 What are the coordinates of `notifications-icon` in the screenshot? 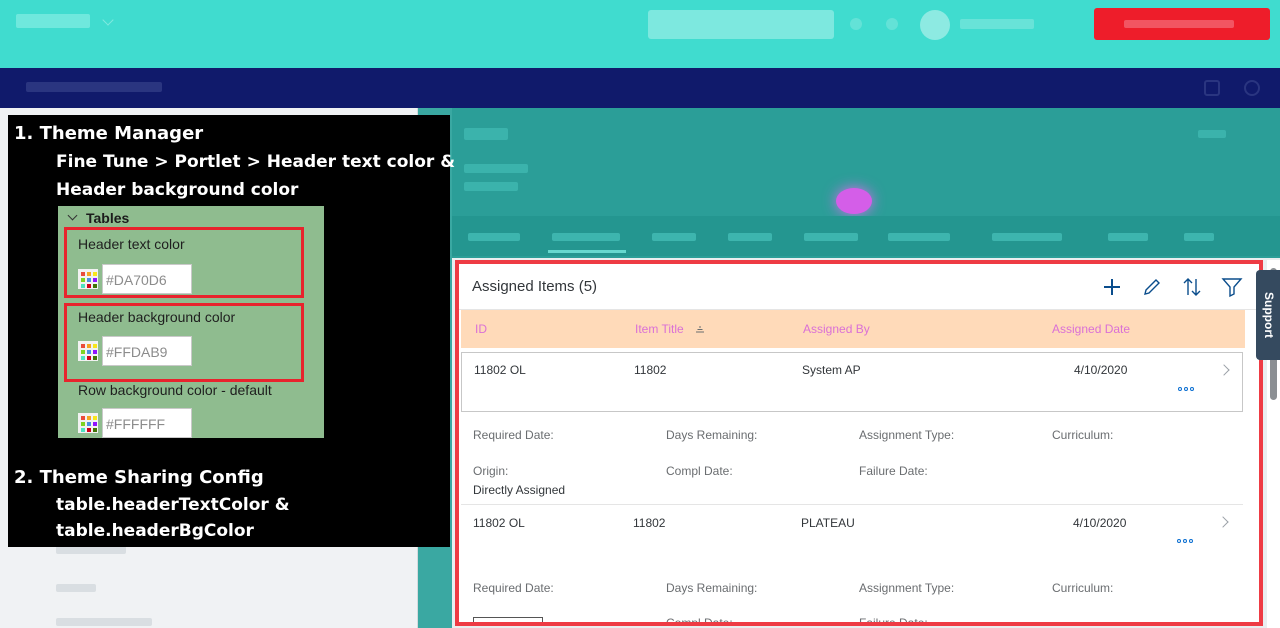 It's located at (892, 24).